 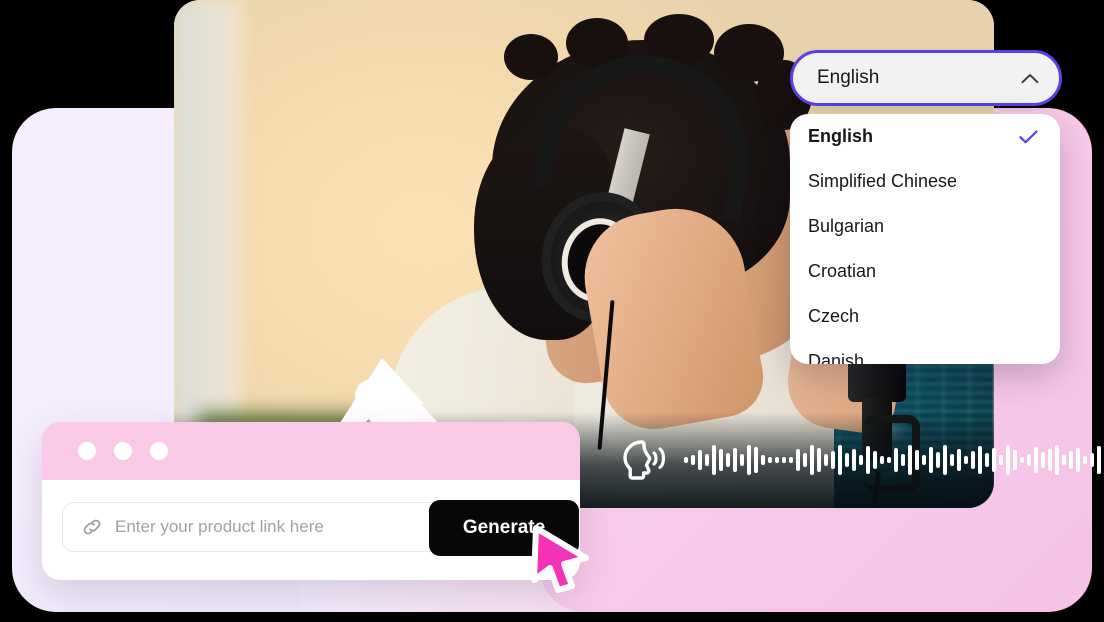 I want to click on mouse-cursor, so click(x=560, y=559).